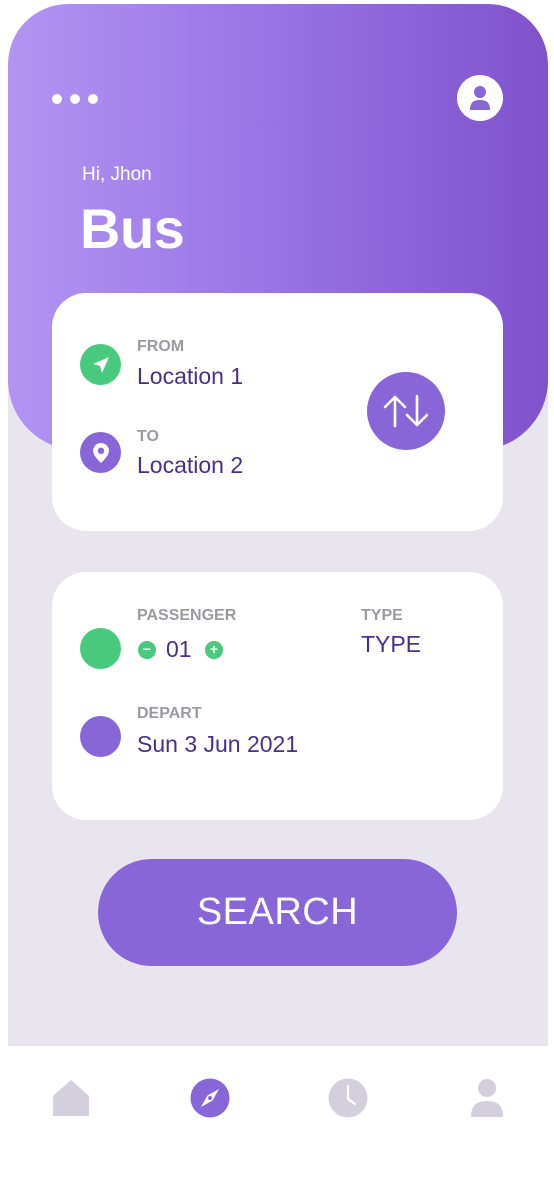 Image resolution: width=554 pixels, height=1177 pixels. I want to click on navigation-arrow-icon, so click(100, 364).